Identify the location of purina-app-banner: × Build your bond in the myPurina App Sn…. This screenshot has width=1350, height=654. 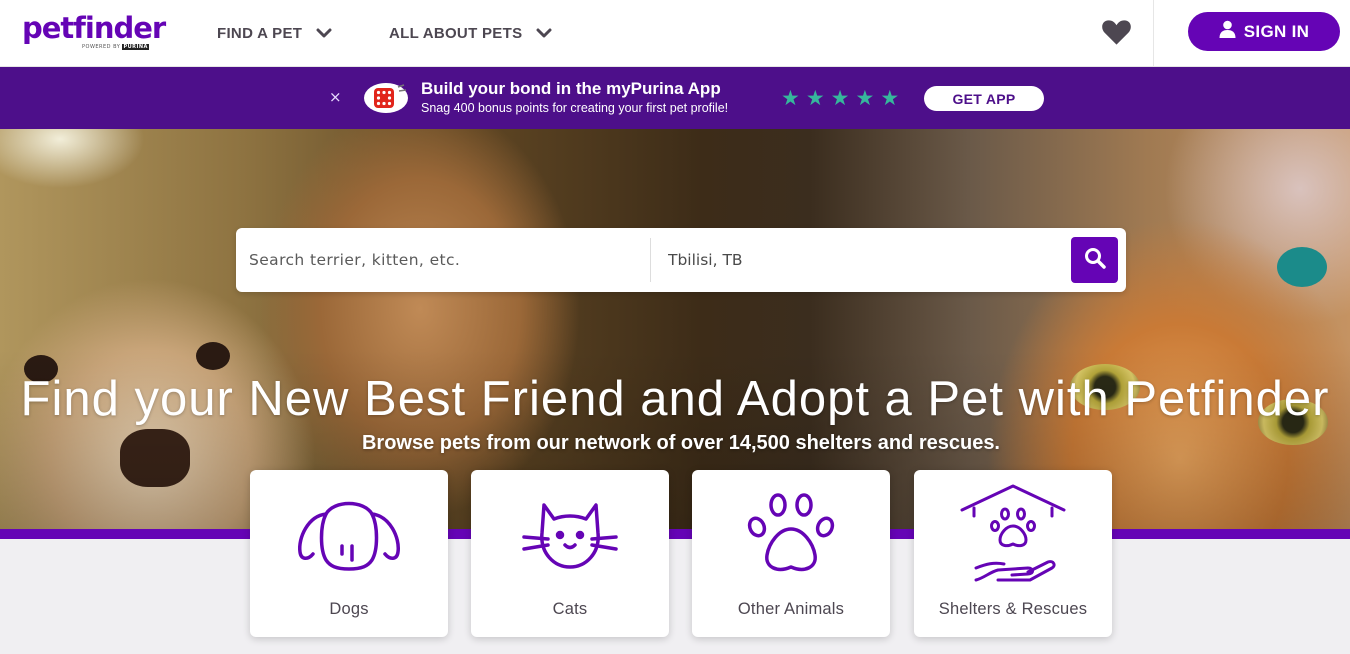
(675, 98).